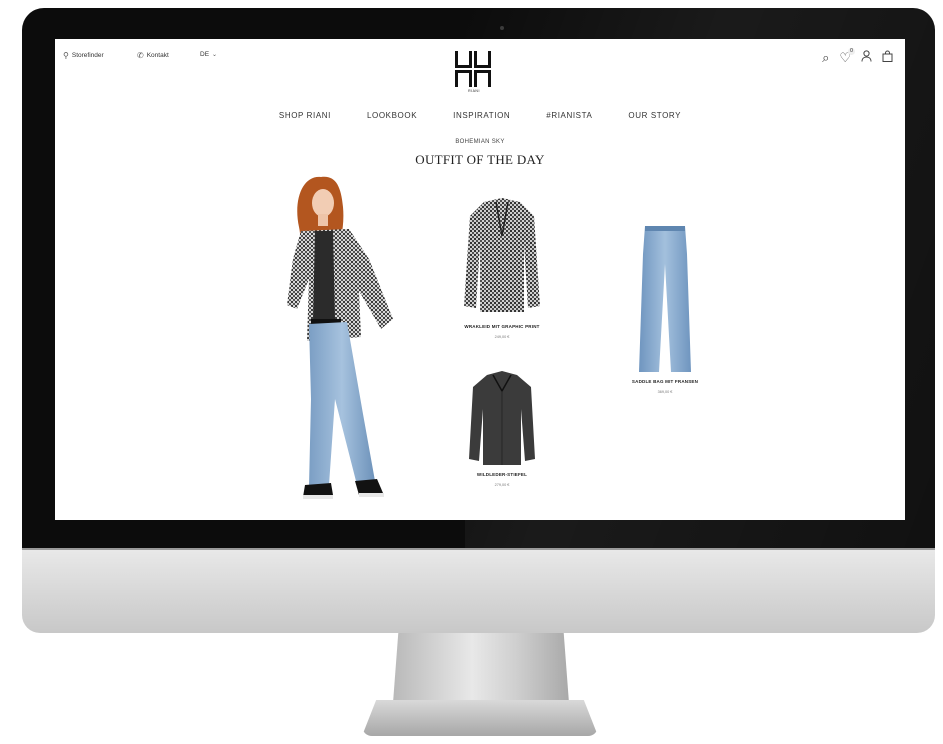  I want to click on site-header: ⚲ Storefinder ✆ Kontakt DE ⌄ RIANI ⌕ ♡ 0, so click(480, 66).